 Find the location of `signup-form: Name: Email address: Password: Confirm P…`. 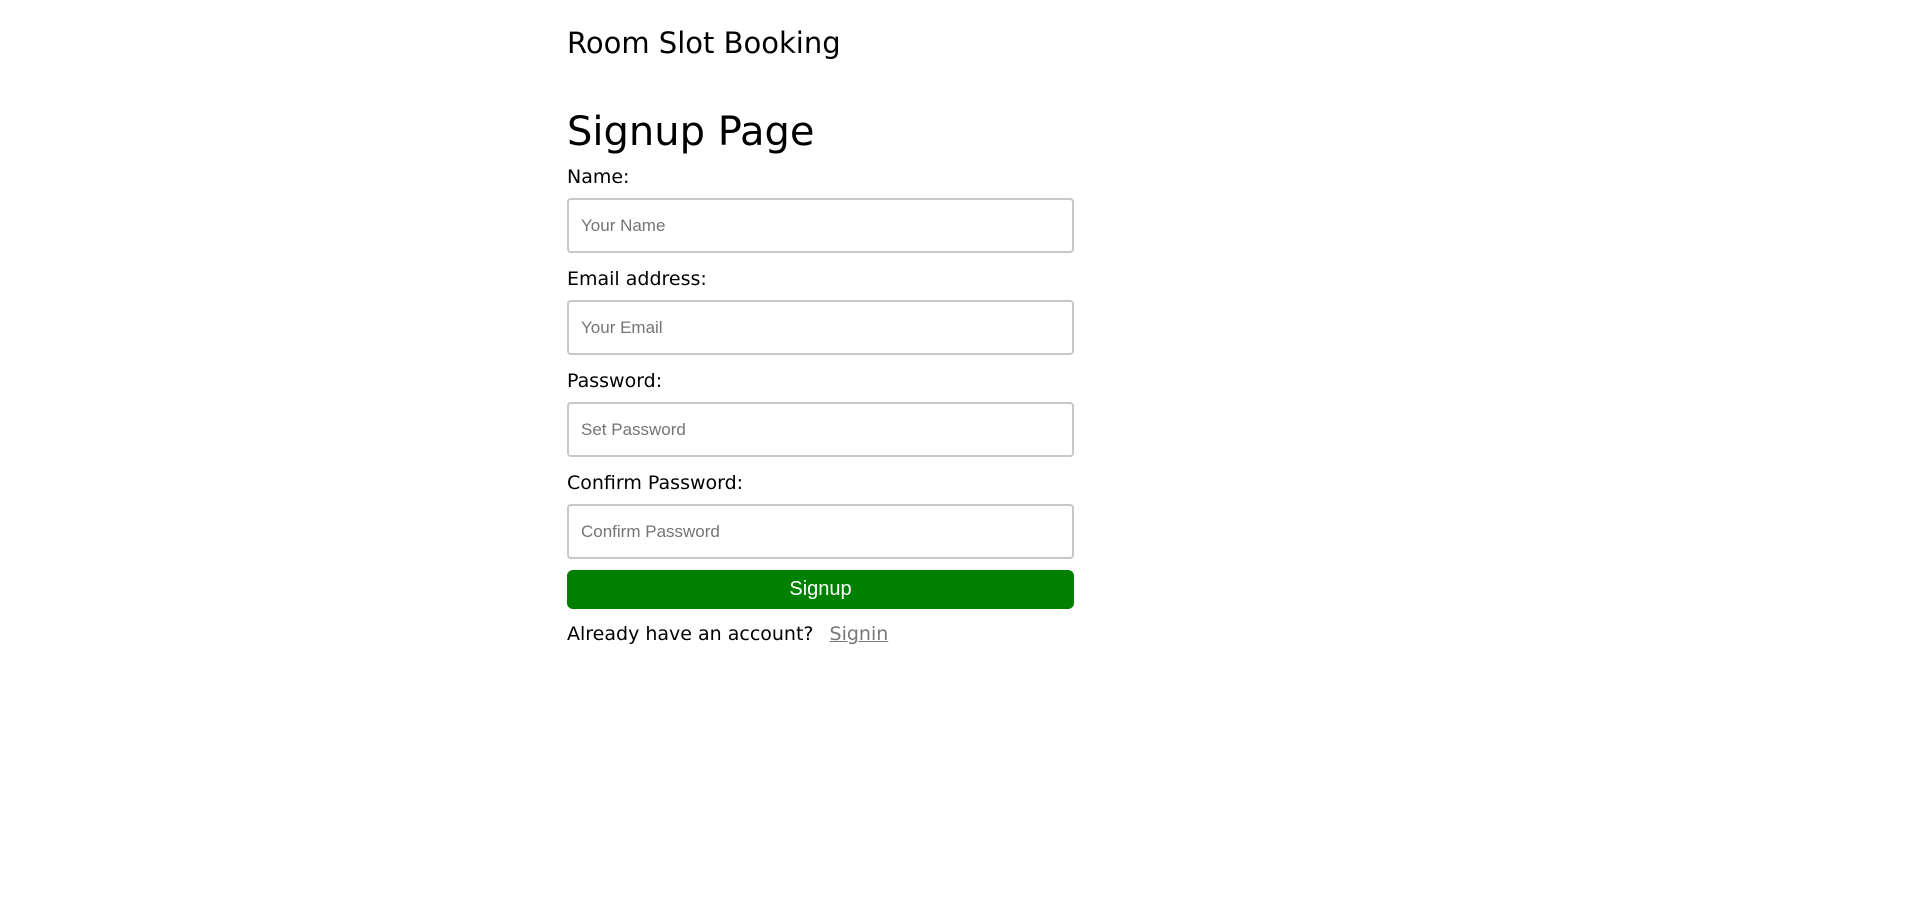

signup-form: Name: Email address: Password: Confirm P… is located at coordinates (820, 405).